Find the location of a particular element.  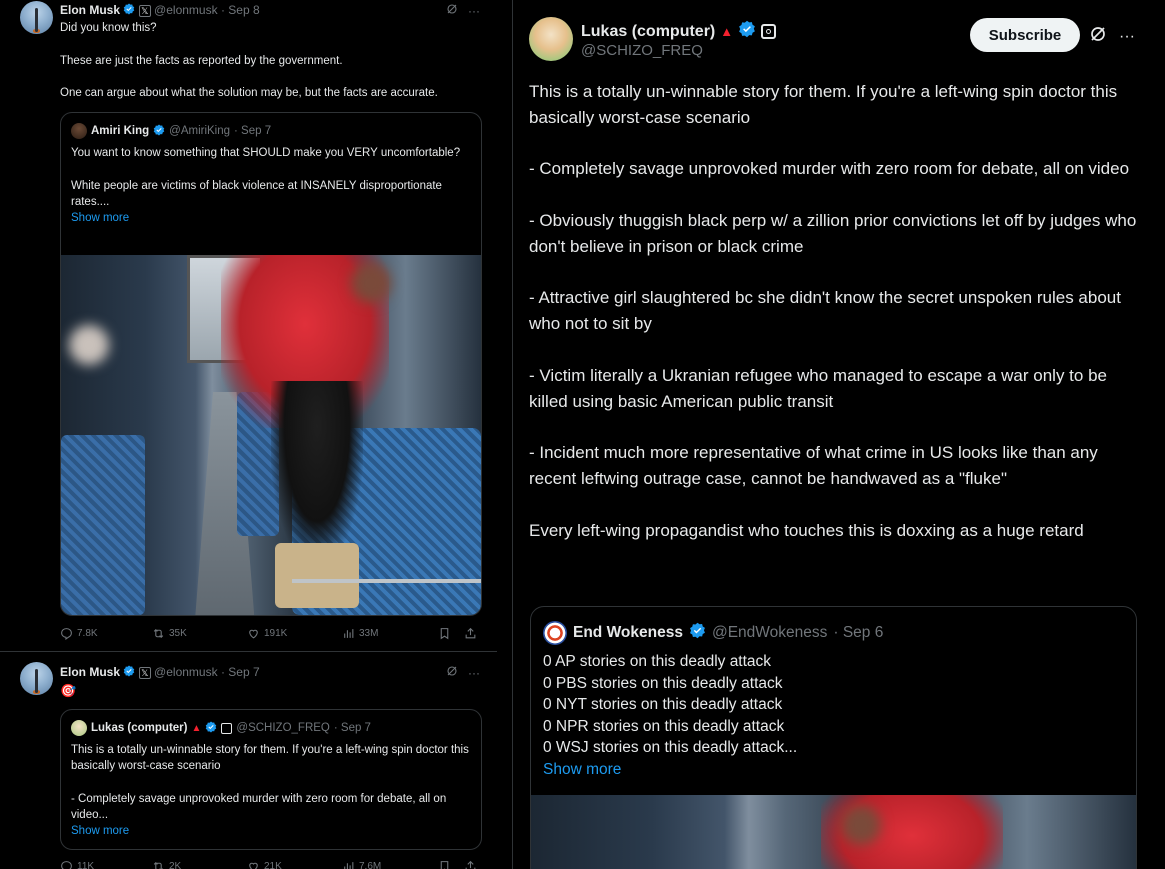

tweet-text: 🎯 is located at coordinates (68, 690).